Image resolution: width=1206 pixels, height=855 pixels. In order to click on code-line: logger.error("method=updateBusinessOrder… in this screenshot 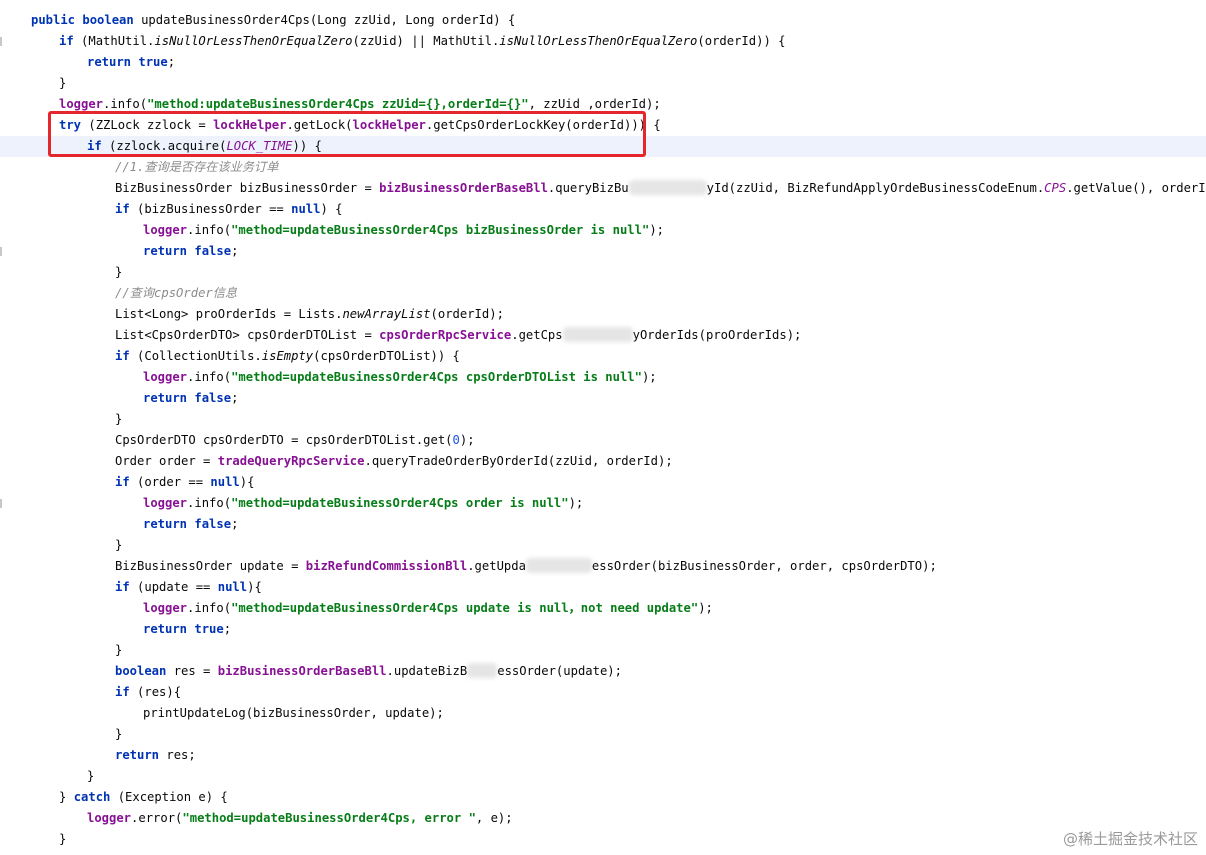, I will do `click(603, 818)`.